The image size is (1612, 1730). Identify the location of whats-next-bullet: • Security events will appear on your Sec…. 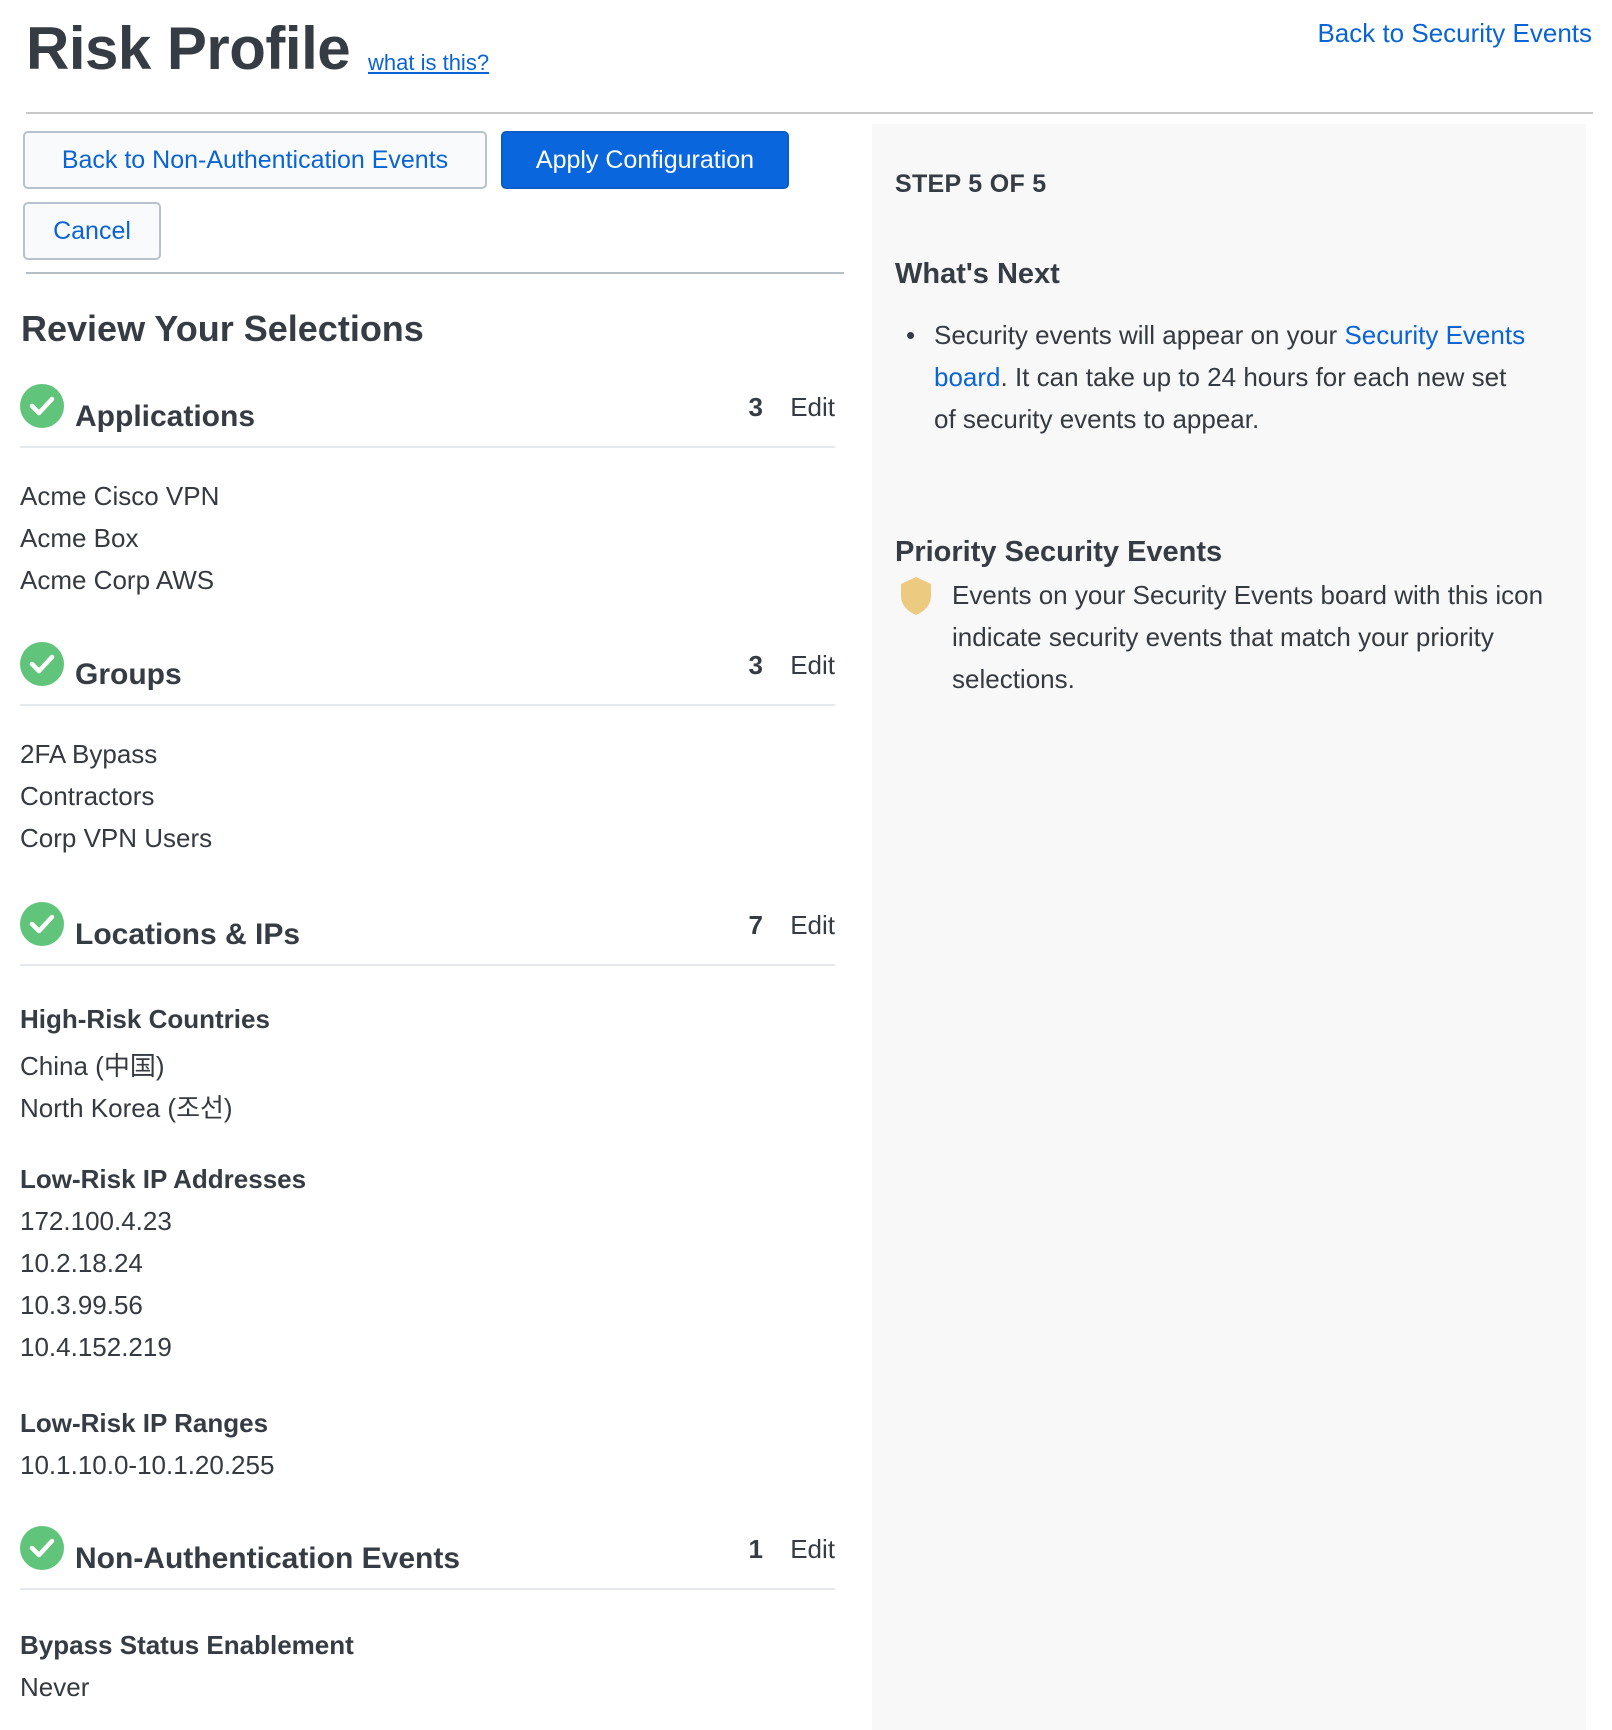
(1220, 377).